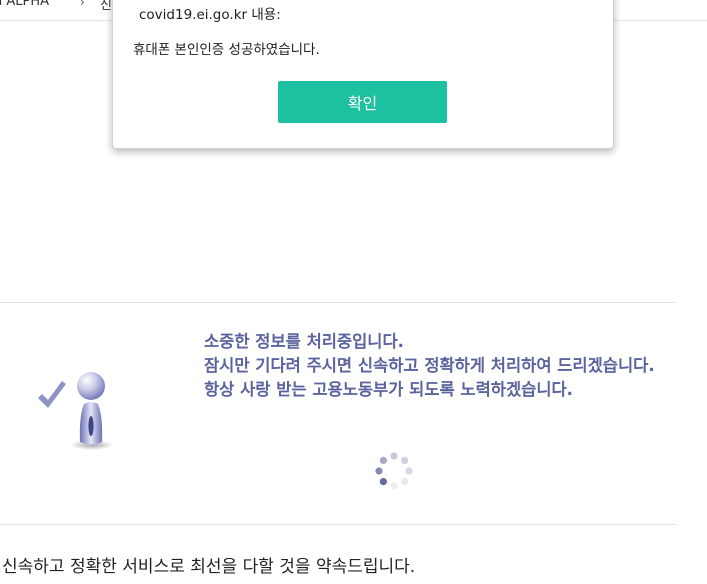 The height and width of the screenshot is (584, 707). What do you see at coordinates (106, 6) in the screenshot?
I see `tab-fragment: 신` at bounding box center [106, 6].